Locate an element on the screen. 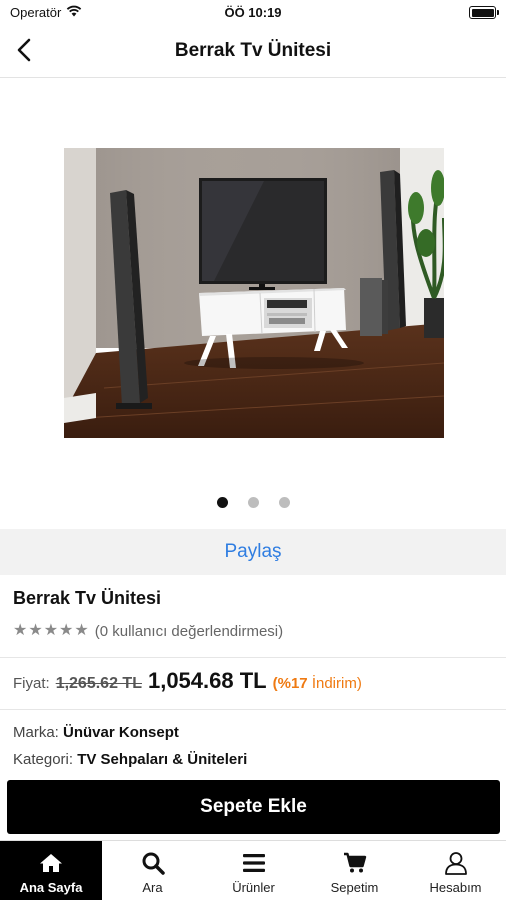  rating-row: ★ ★ ★ ★ ★ (0 kullanıcı değerlendirmesi) is located at coordinates (148, 631).